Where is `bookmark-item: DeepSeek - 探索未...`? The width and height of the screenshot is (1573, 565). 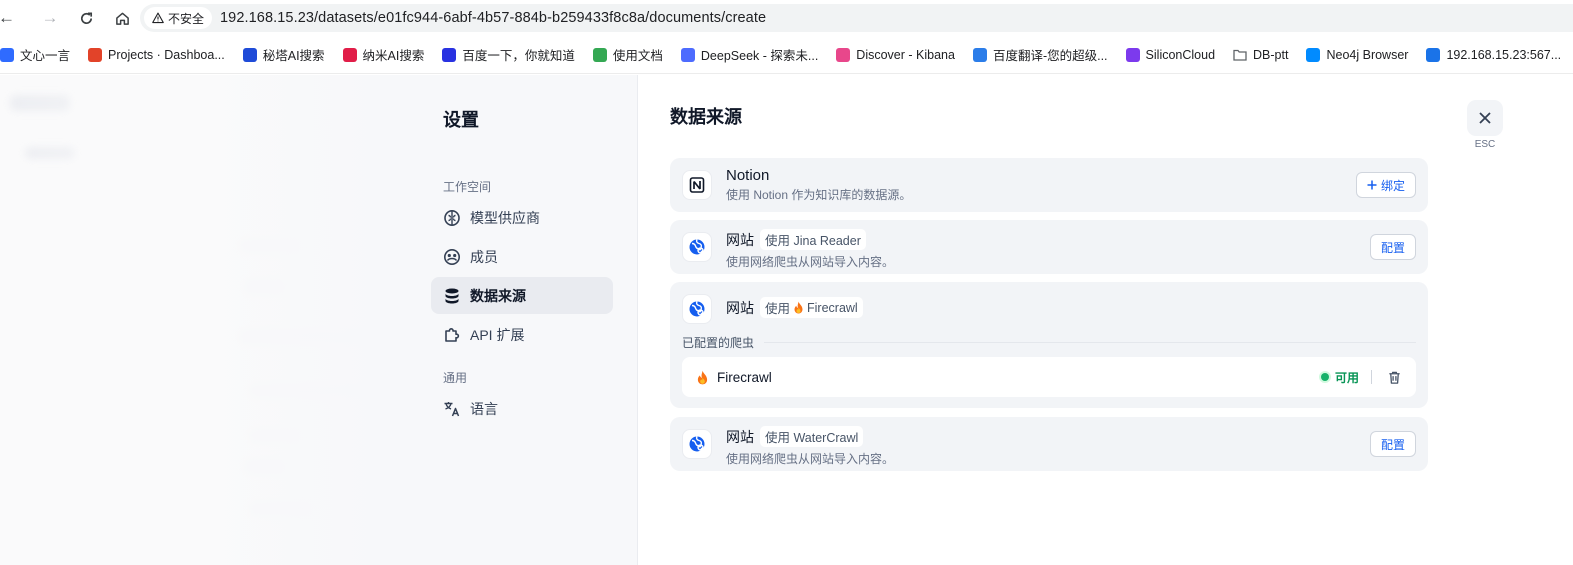 bookmark-item: DeepSeek - 探索未... is located at coordinates (749, 55).